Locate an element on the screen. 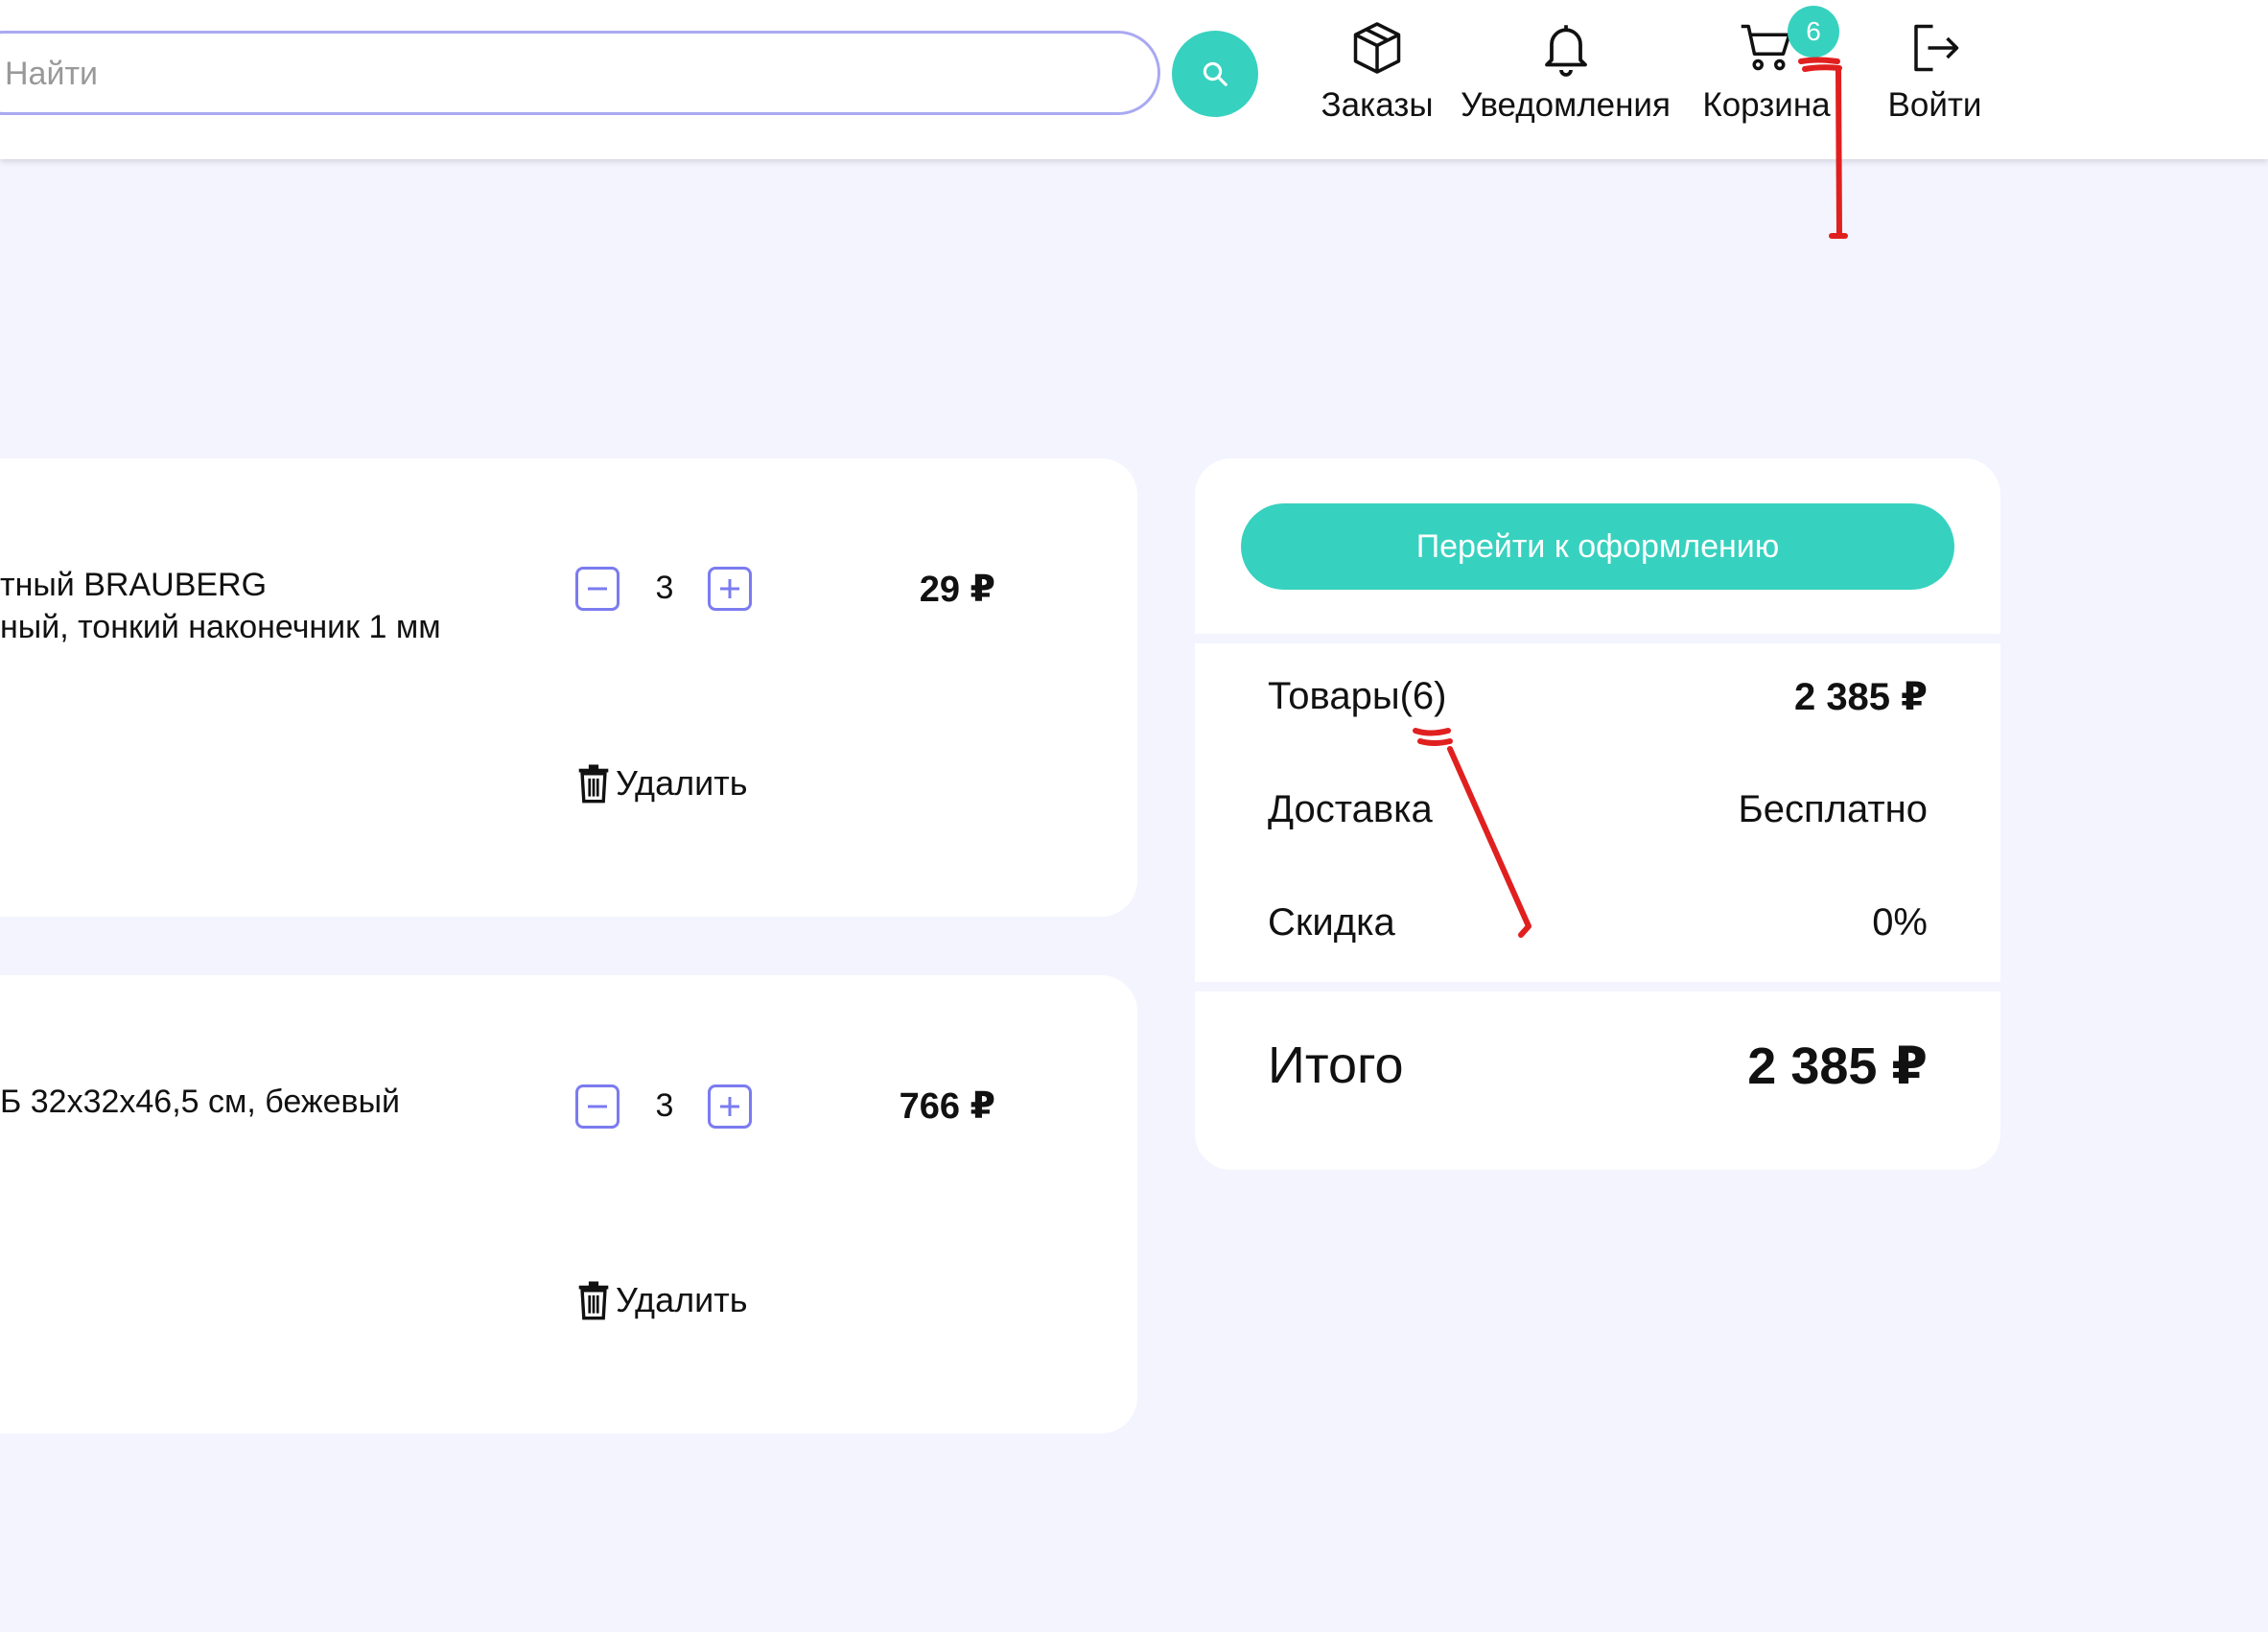 This screenshot has width=2268, height=1632. nav-notifications-label: Уведомления is located at coordinates (1566, 105).